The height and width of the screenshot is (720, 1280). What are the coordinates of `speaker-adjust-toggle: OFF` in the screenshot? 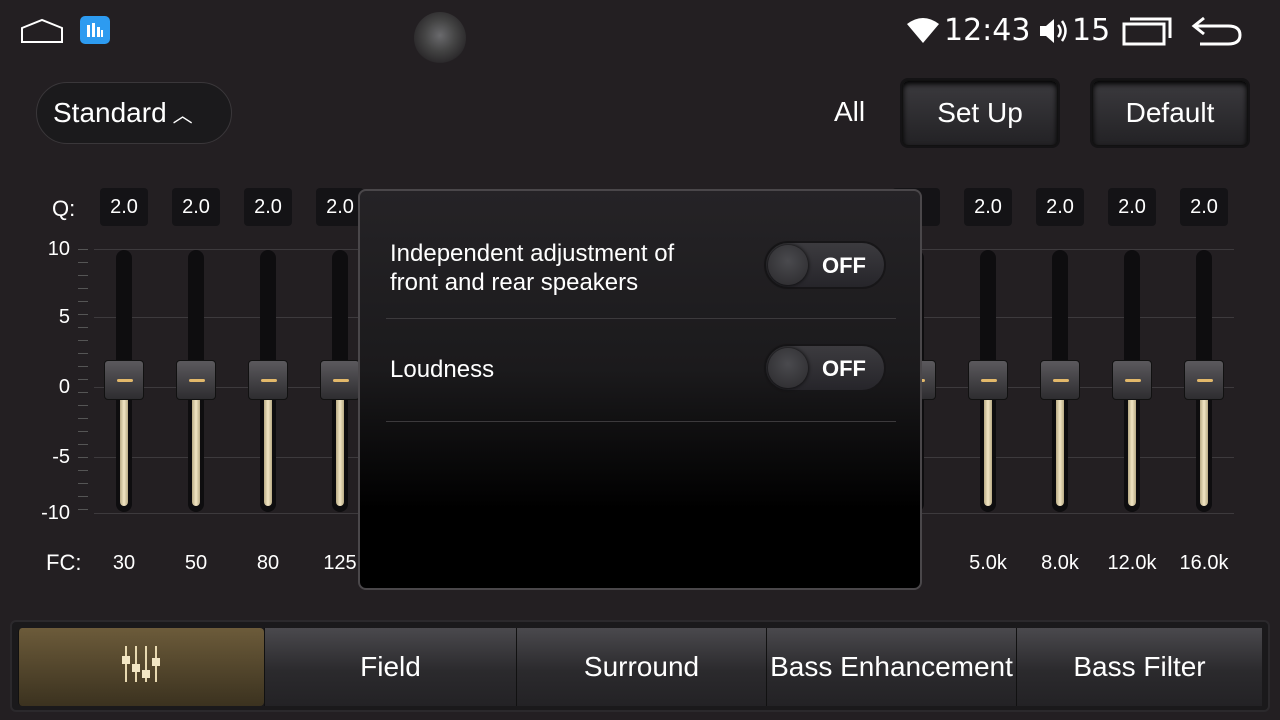 It's located at (825, 265).